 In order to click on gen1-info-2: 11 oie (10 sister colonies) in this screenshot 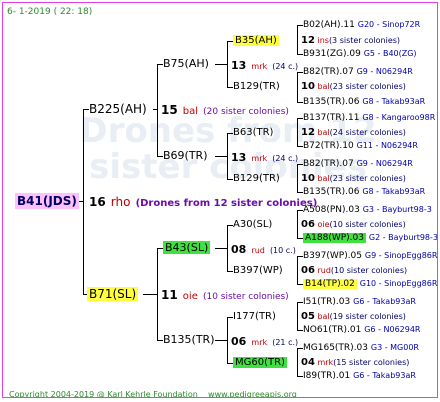, I will do `click(225, 295)`.